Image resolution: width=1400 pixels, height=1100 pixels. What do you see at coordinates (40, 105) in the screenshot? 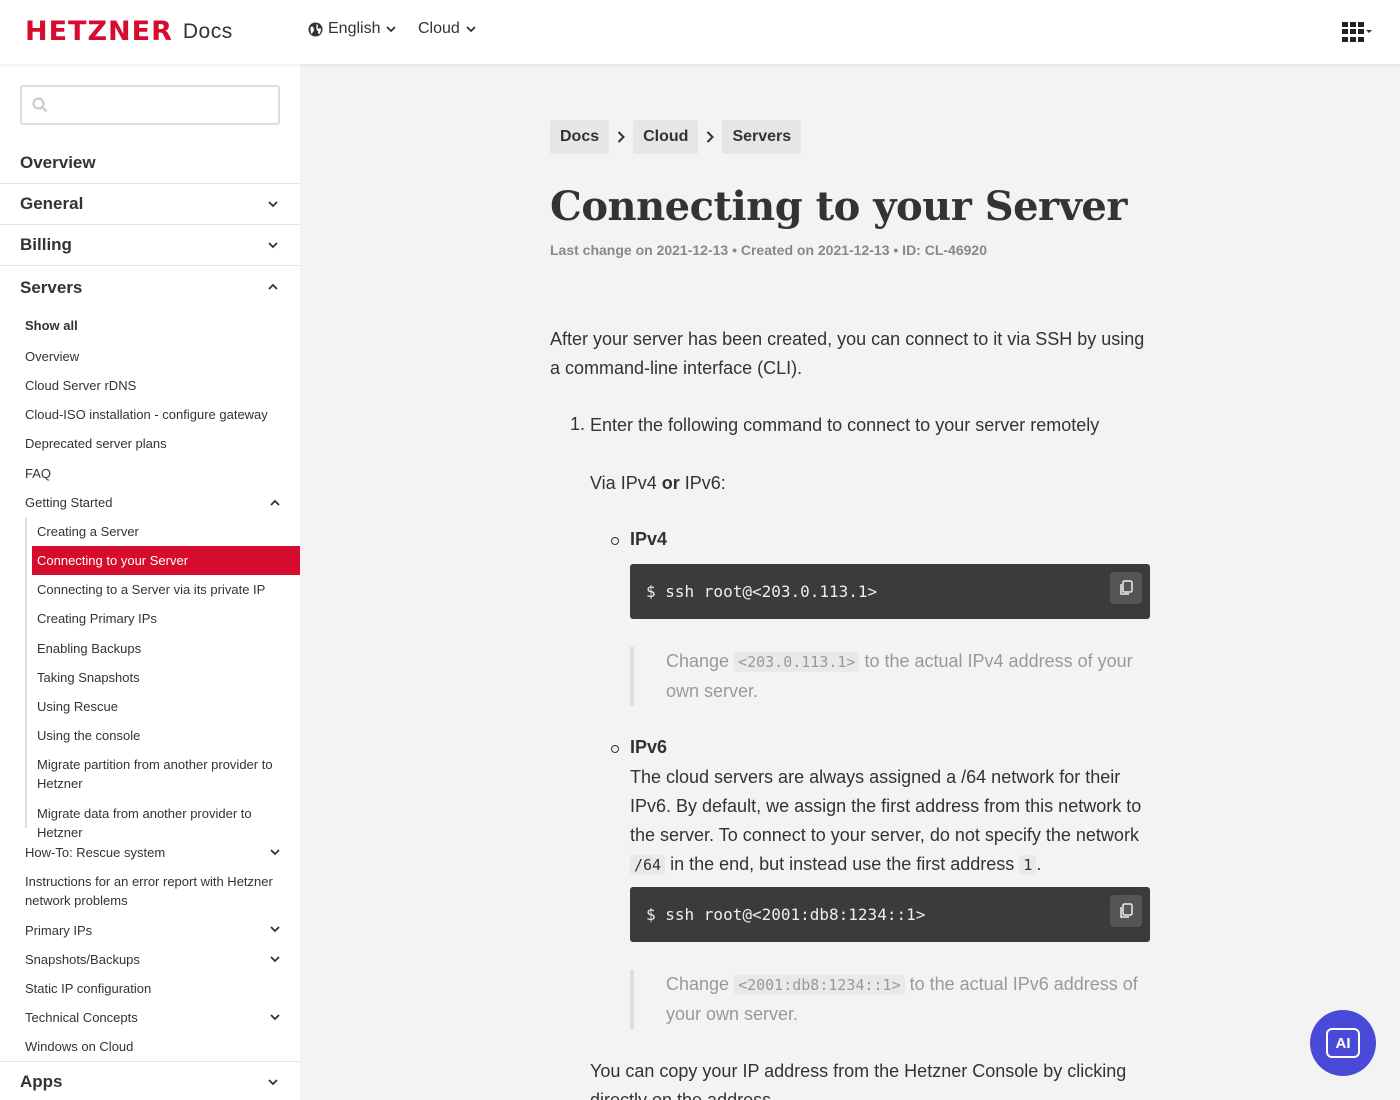
I see `search-icon` at bounding box center [40, 105].